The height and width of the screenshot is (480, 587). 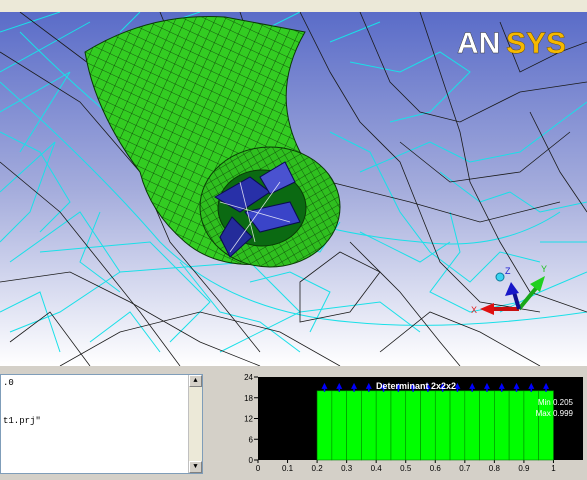 I want to click on x-tick-label: 0.6, so click(x=436, y=468).